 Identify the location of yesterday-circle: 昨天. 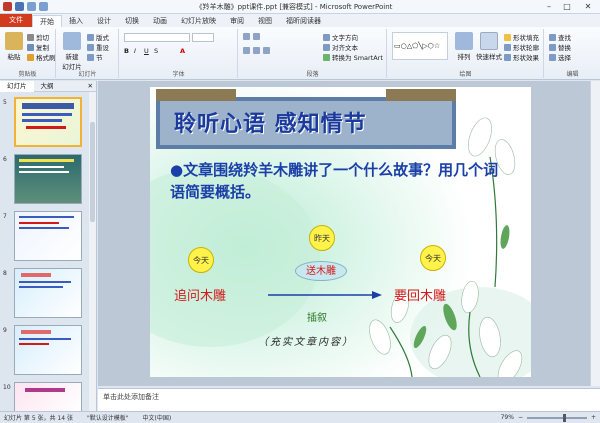
(322, 238).